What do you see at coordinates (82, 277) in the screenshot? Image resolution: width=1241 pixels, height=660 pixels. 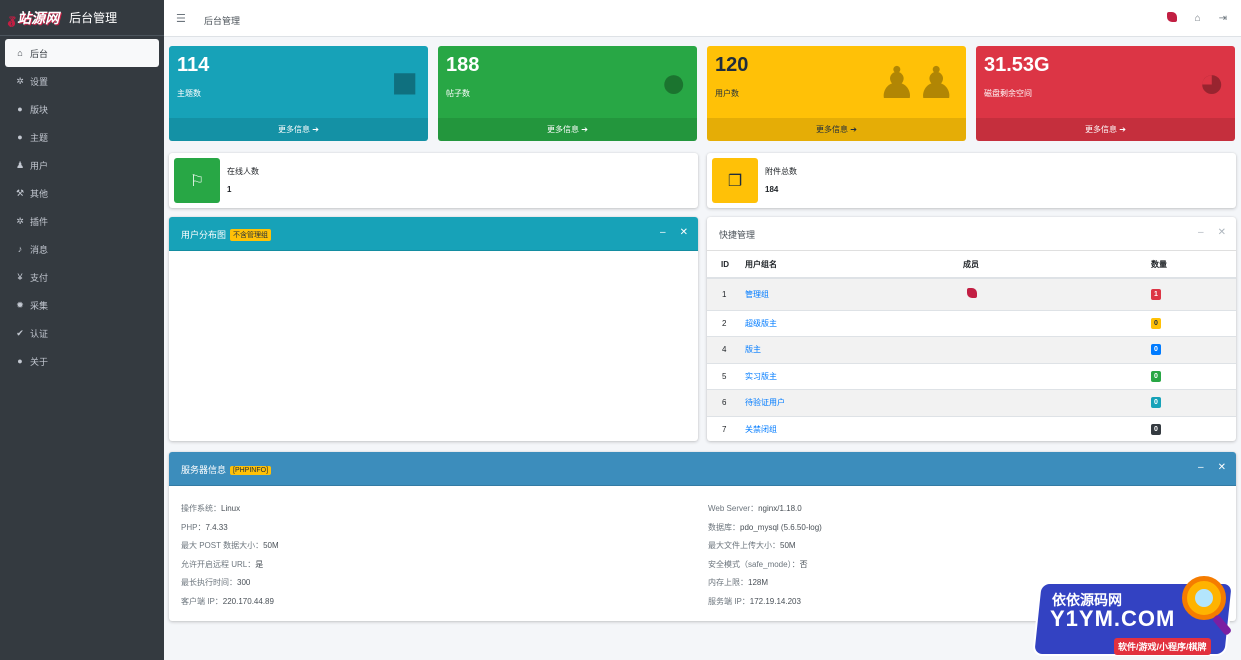 I see `sidebar-item-8: ¥ 支付` at bounding box center [82, 277].